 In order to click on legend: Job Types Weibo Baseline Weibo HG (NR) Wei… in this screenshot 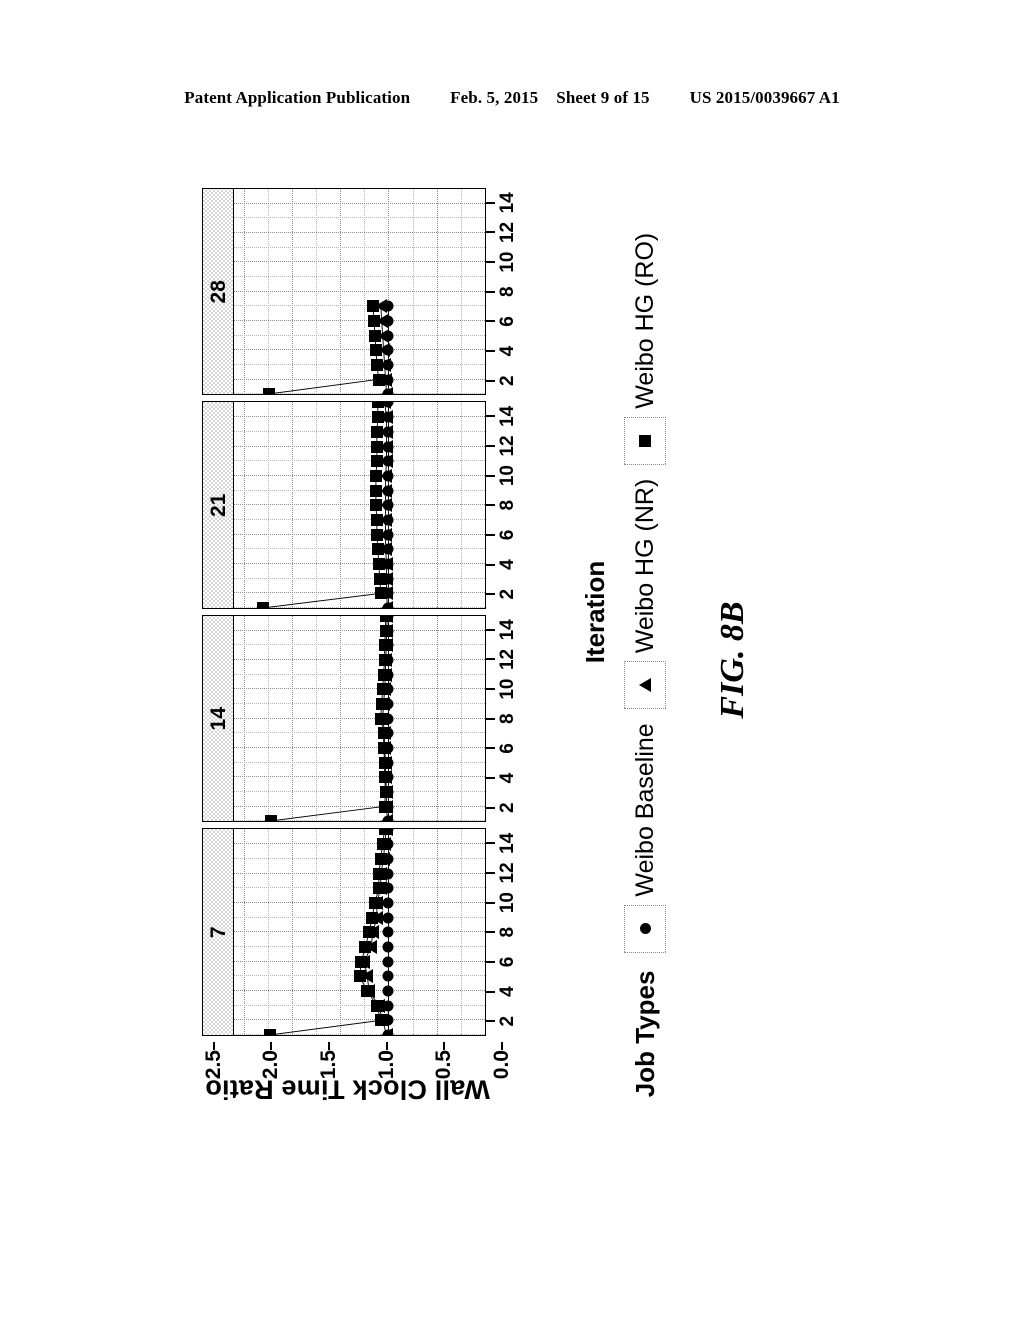, I will do `click(645, 658)`.